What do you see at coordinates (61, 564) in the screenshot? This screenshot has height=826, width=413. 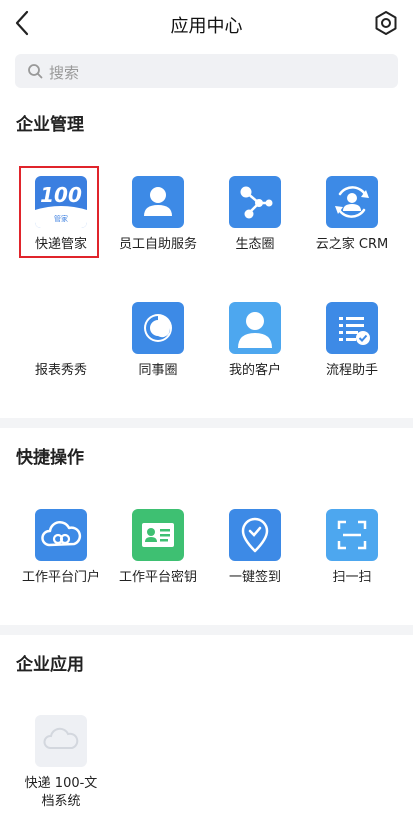 I see `app-work-portal: 工作平台门户` at bounding box center [61, 564].